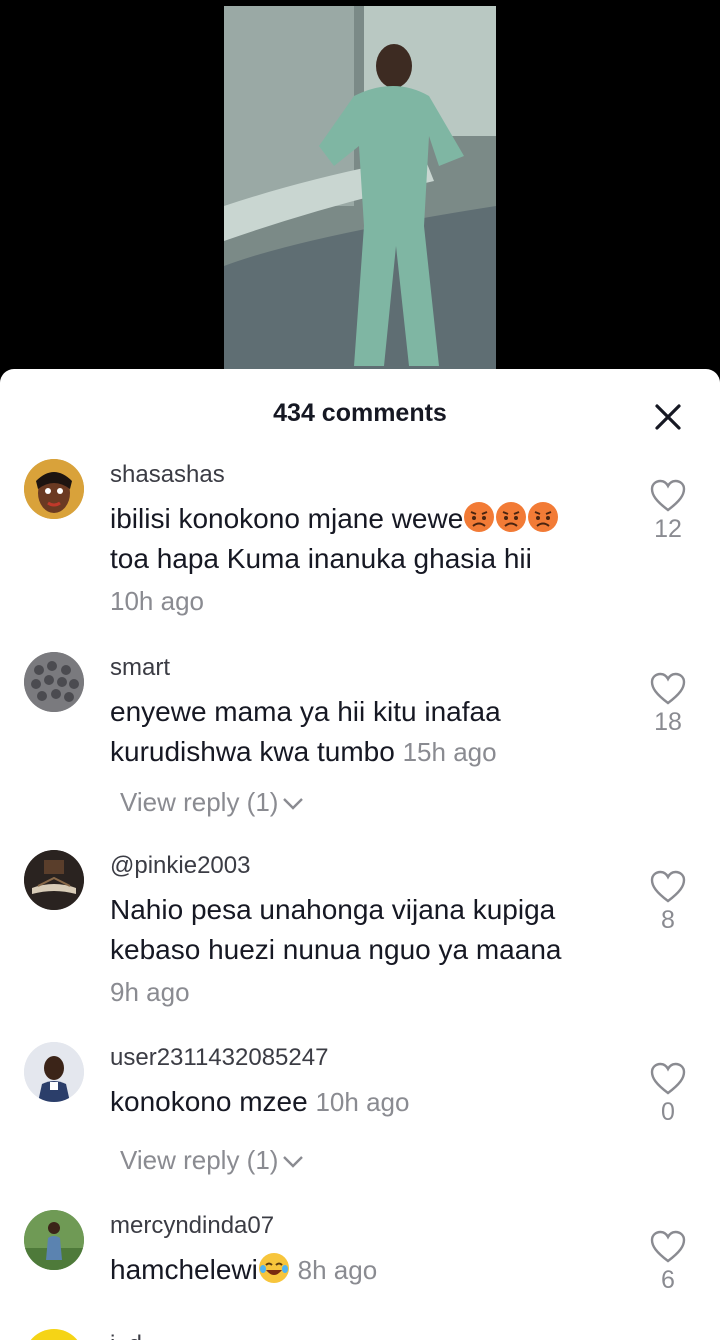  What do you see at coordinates (150, 992) in the screenshot?
I see `comment-timestamp: 9h ago` at bounding box center [150, 992].